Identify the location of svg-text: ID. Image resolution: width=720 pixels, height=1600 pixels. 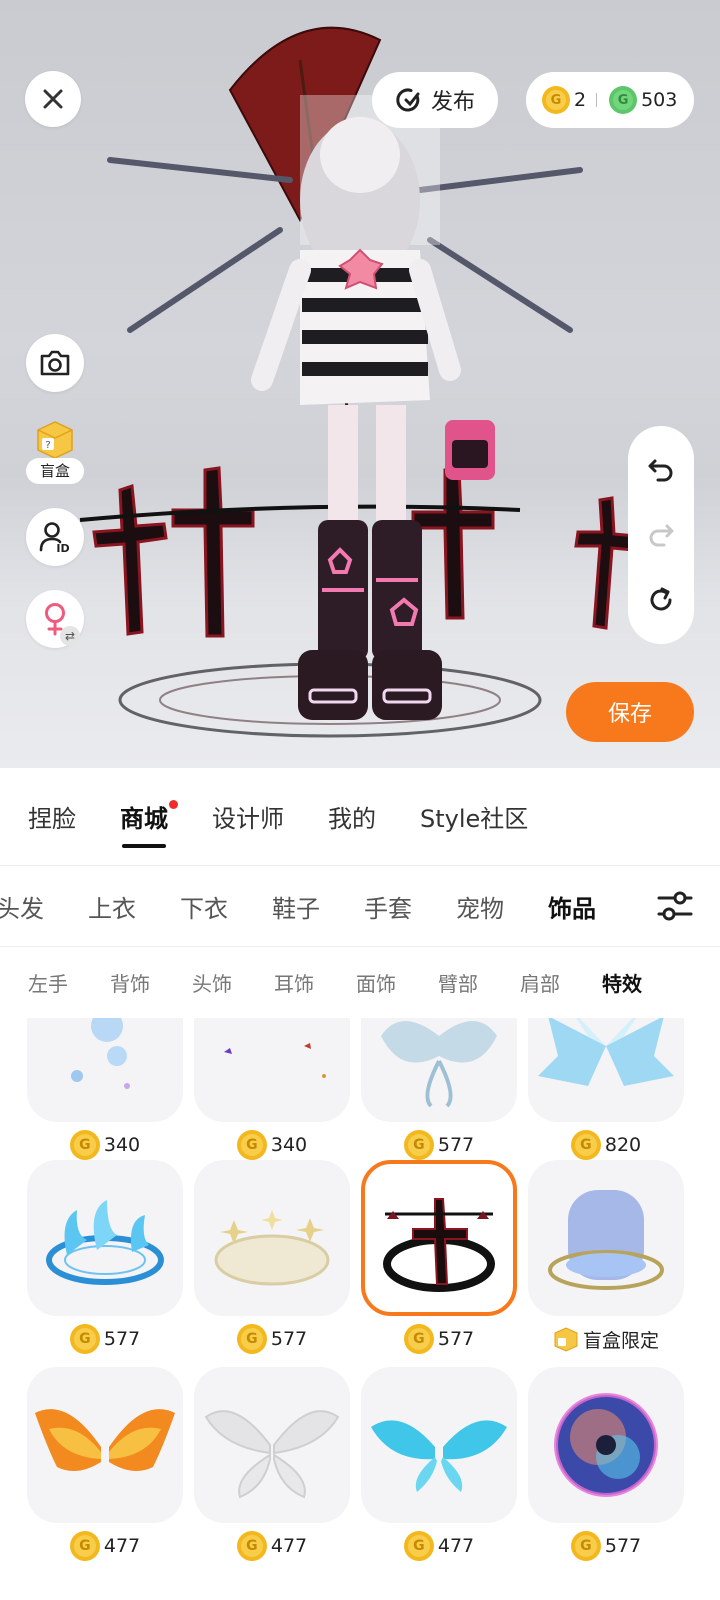
(62, 548).